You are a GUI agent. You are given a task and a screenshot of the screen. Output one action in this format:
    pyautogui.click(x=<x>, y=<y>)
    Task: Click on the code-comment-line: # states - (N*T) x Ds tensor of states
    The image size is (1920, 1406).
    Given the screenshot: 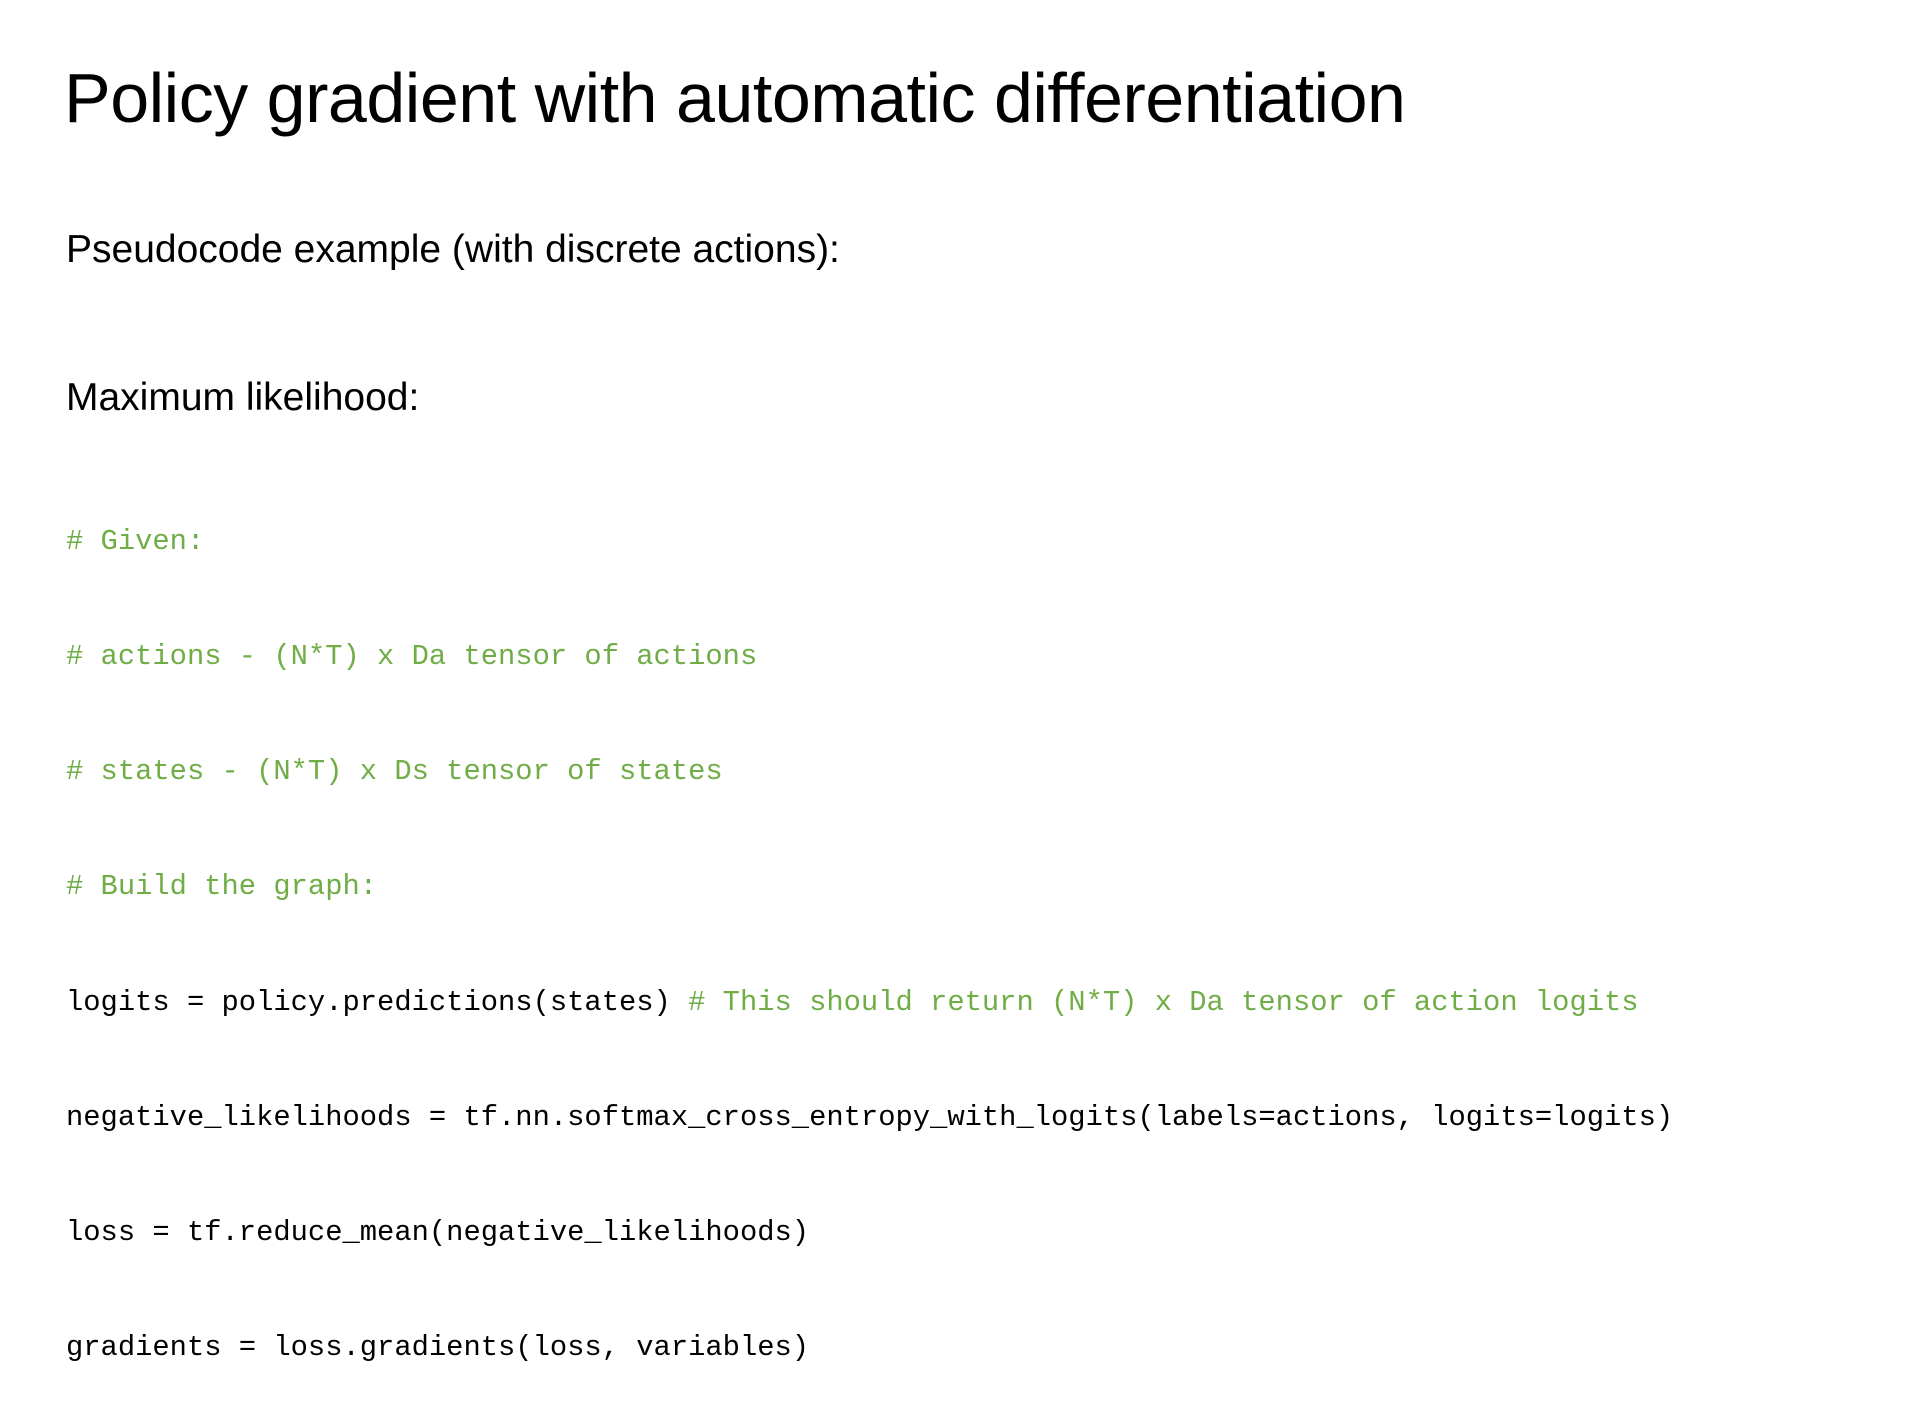 What is the action you would take?
    pyautogui.click(x=394, y=772)
    